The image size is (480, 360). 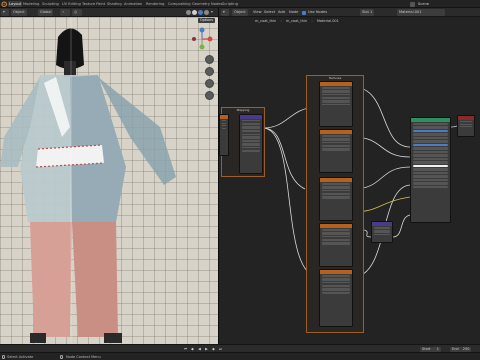 What do you see at coordinates (4, 4) in the screenshot?
I see `blender-logo-icon` at bounding box center [4, 4].